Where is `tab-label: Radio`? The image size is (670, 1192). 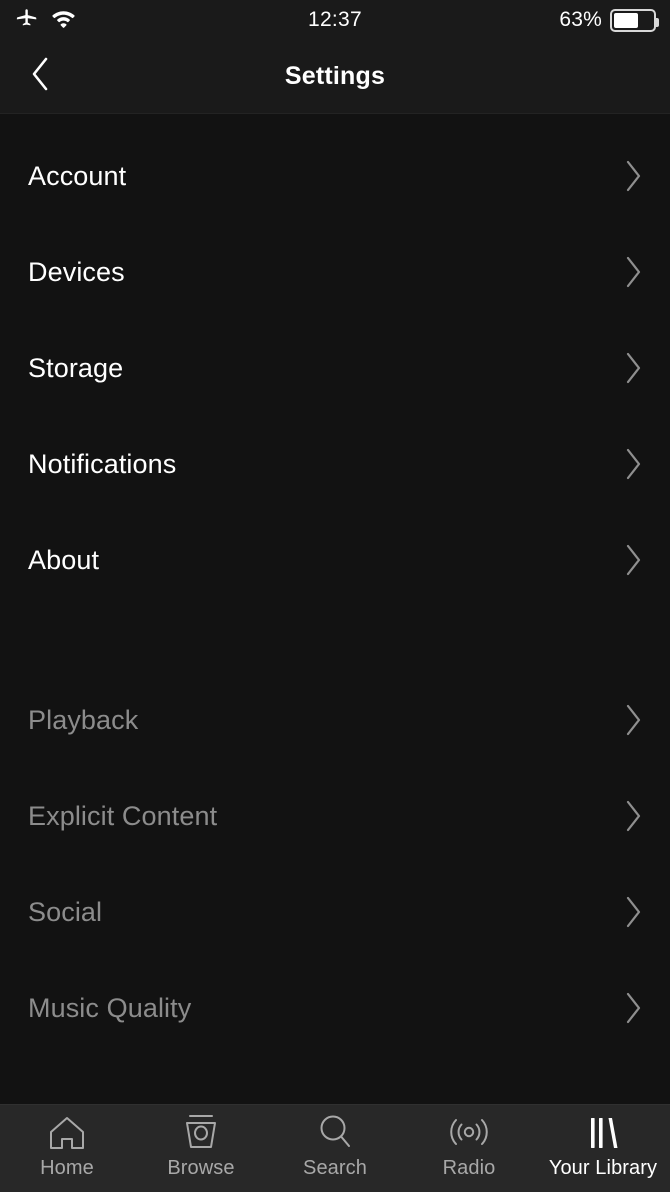
tab-label: Radio is located at coordinates (469, 1168).